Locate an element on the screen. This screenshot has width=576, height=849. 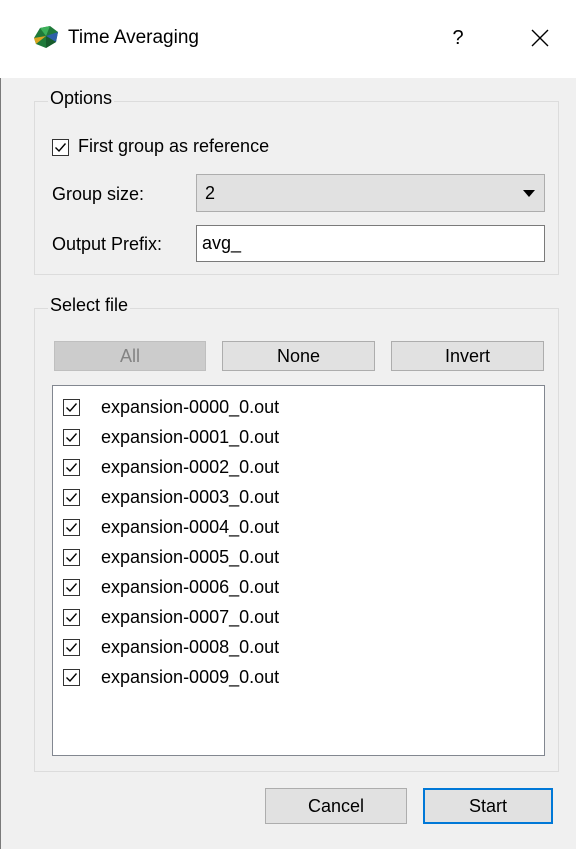
list-item: expansion-0004_0.out is located at coordinates (298, 528).